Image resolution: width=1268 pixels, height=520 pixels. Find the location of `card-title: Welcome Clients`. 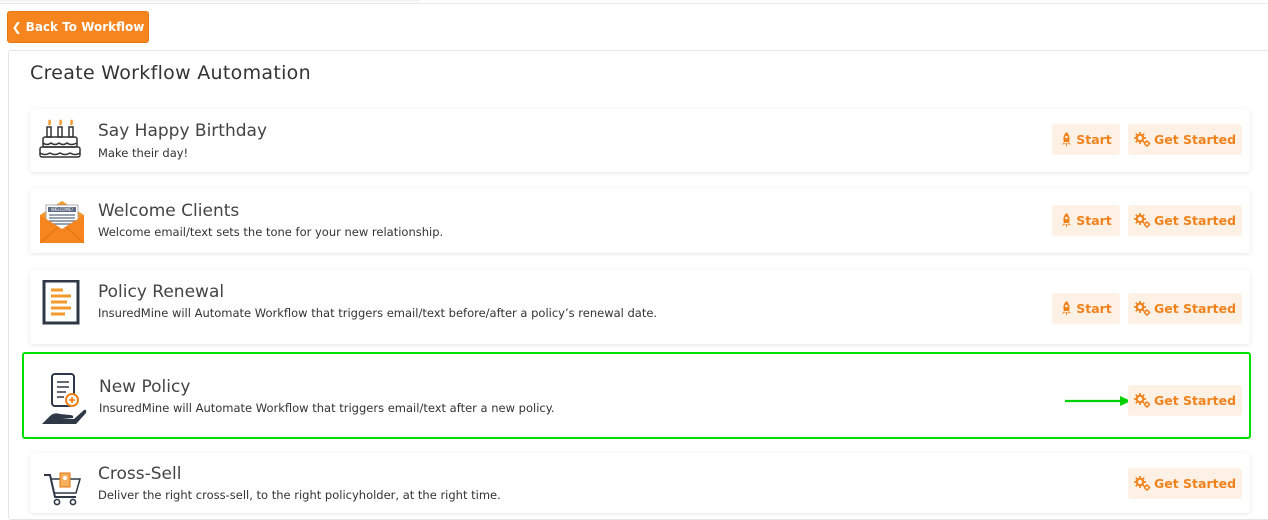

card-title: Welcome Clients is located at coordinates (169, 211).